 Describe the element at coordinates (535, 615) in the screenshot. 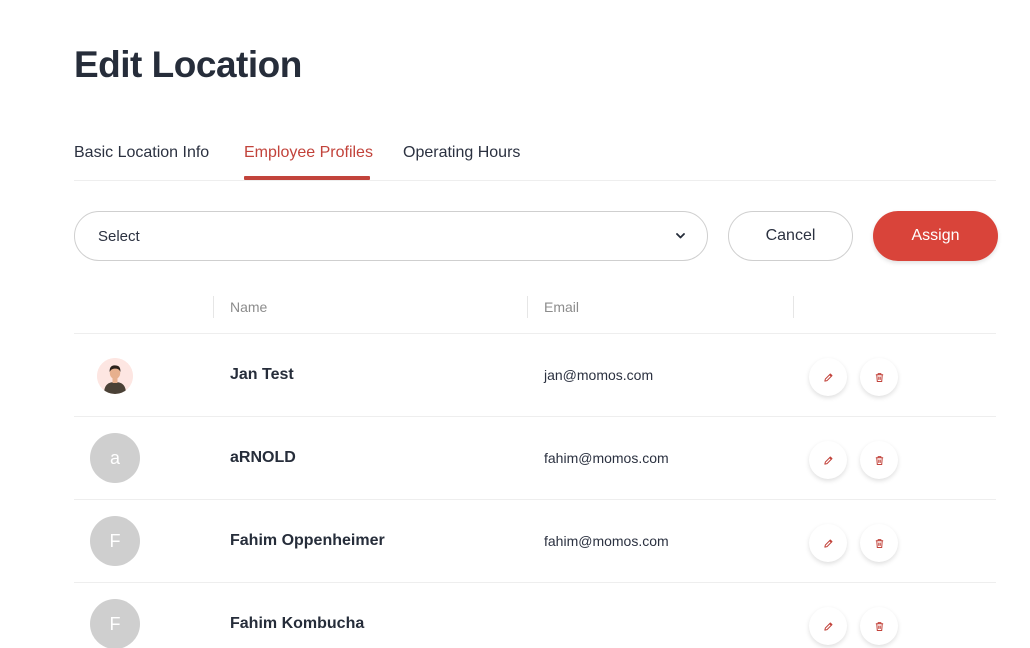

I see `table-row: F Fahim Kombucha` at that location.